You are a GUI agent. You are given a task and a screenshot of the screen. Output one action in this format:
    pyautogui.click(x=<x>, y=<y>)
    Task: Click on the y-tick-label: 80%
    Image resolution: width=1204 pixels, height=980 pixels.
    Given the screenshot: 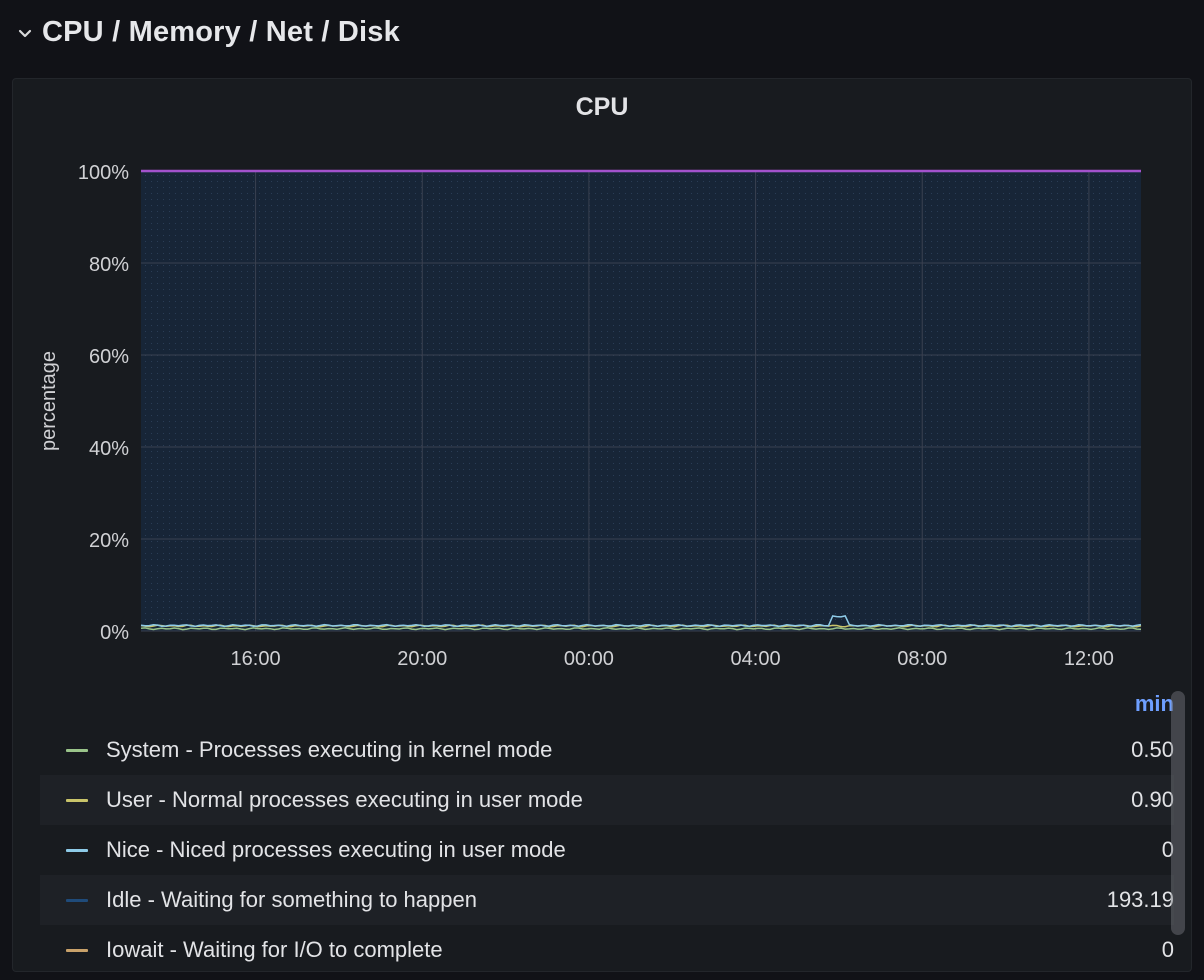 What is the action you would take?
    pyautogui.click(x=109, y=265)
    